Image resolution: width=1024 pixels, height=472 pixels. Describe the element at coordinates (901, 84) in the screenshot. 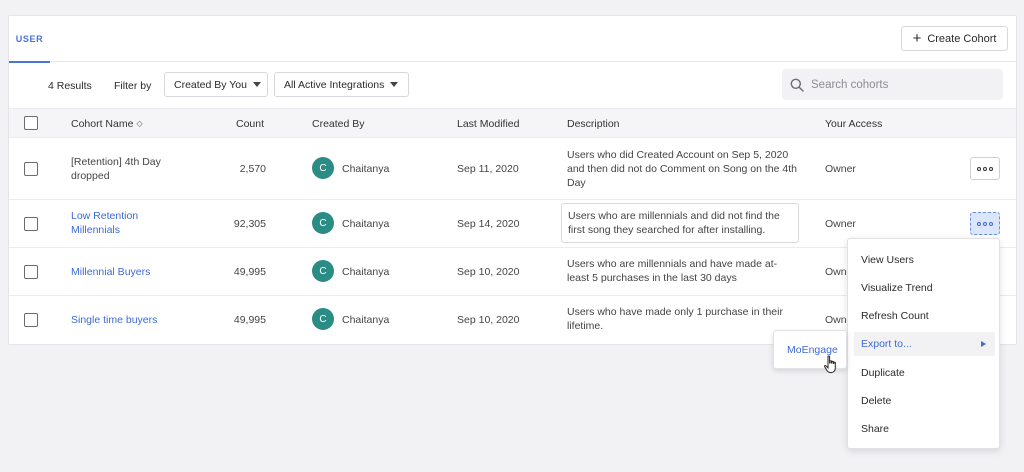

I see `search-input` at that location.